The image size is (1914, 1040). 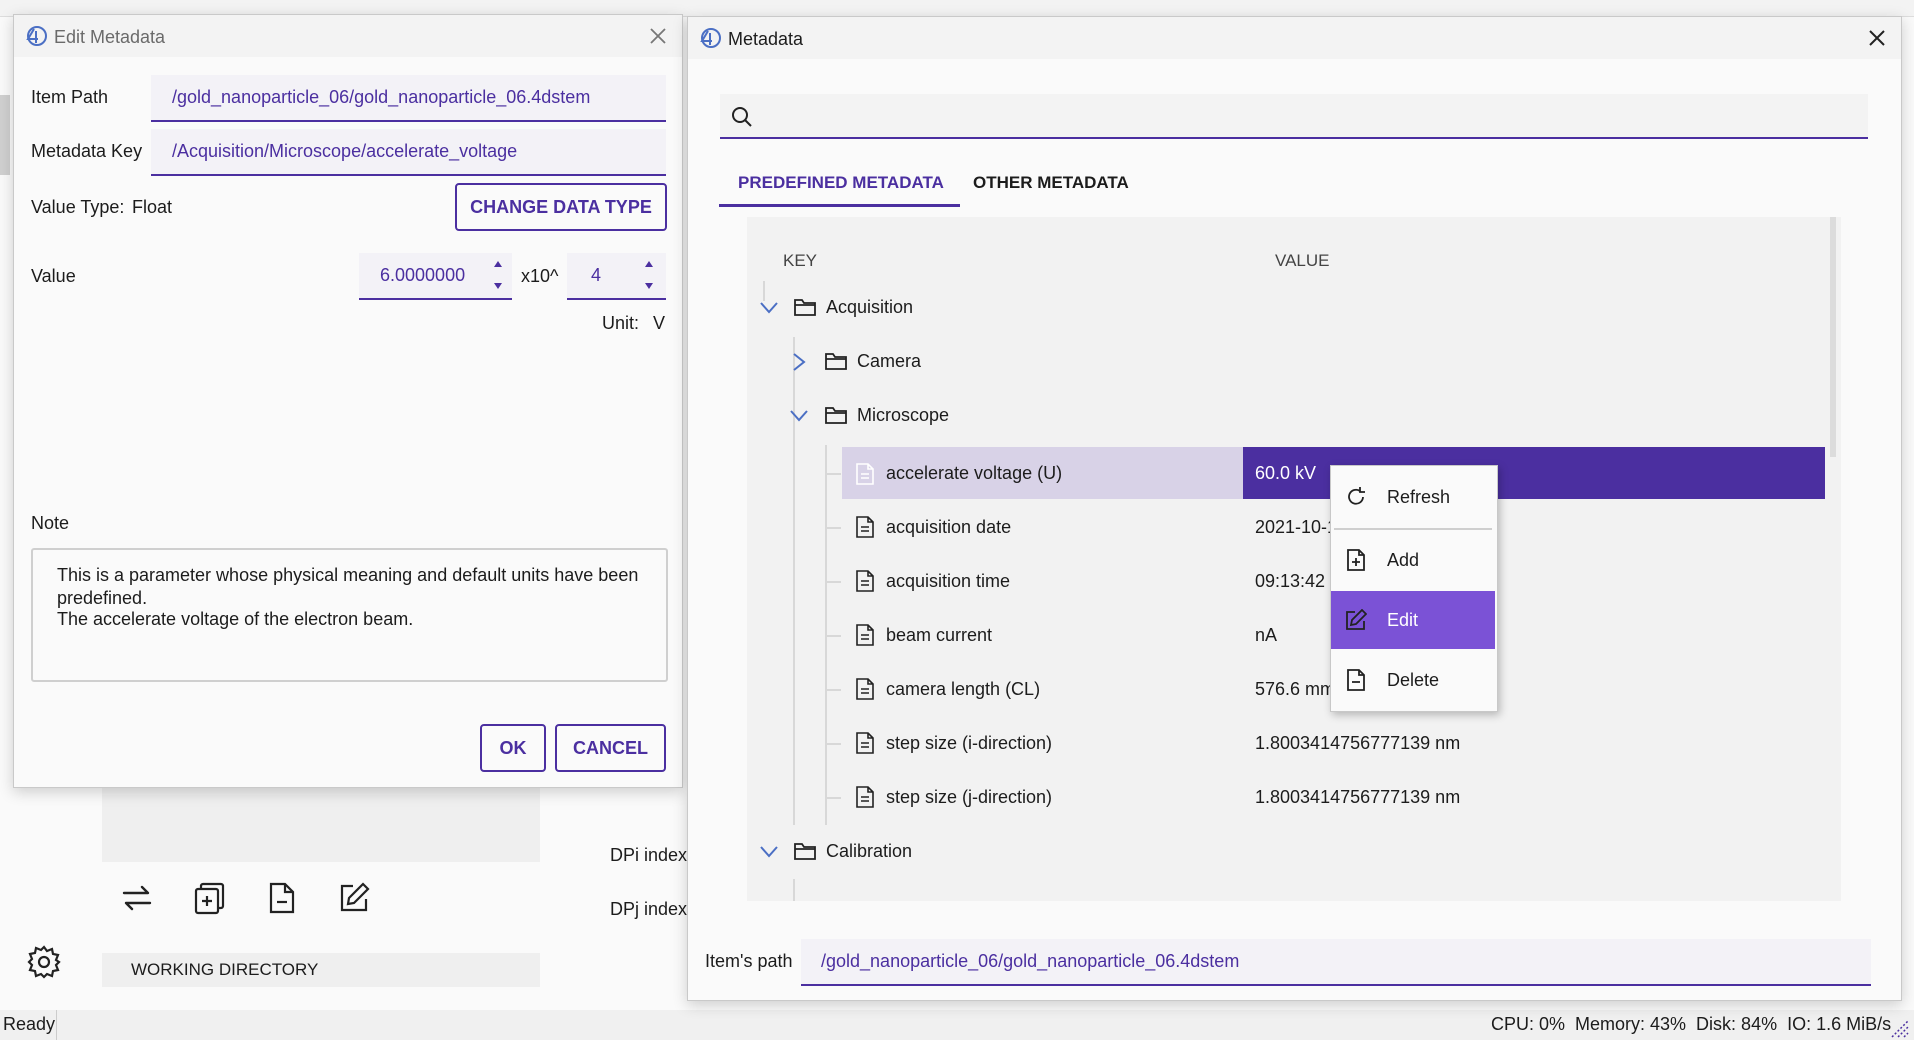 What do you see at coordinates (903, 415) in the screenshot?
I see `tree-node-label: Microscope` at bounding box center [903, 415].